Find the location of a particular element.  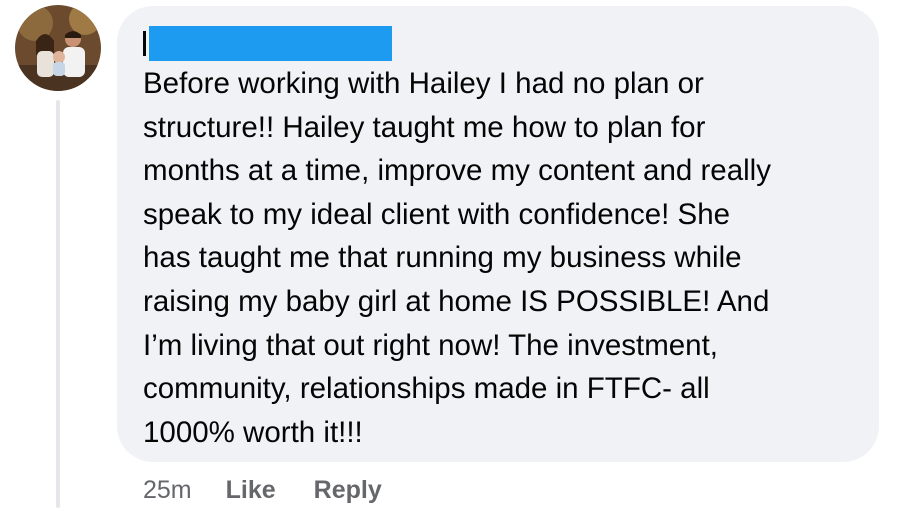

like-button: Like is located at coordinates (251, 490).